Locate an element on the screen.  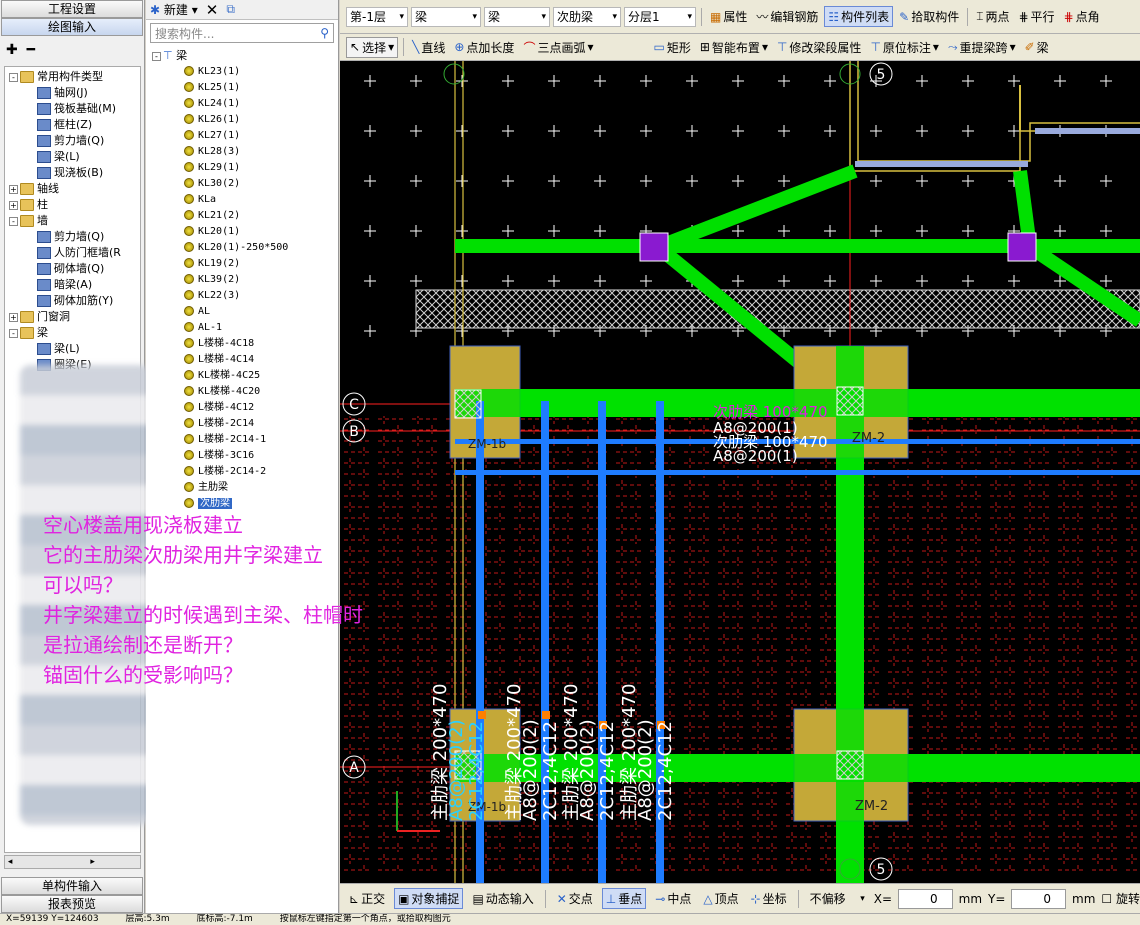
component-list-item: KL28(3) is located at coordinates (212, 152).